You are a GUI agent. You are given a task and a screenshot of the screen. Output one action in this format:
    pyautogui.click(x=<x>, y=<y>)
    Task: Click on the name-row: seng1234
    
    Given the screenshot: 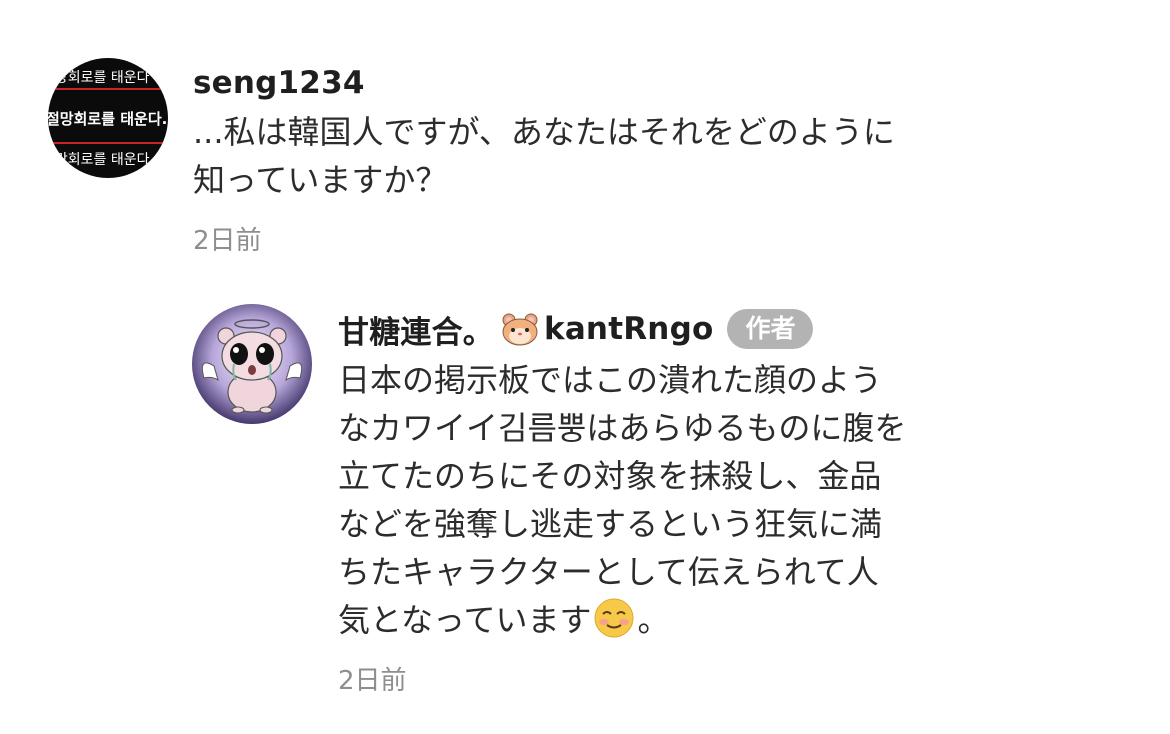 What is the action you would take?
    pyautogui.click(x=623, y=83)
    